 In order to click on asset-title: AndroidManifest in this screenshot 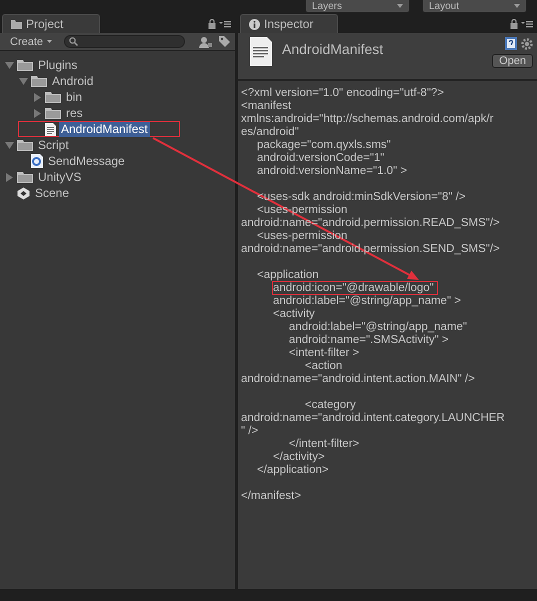, I will do `click(333, 49)`.